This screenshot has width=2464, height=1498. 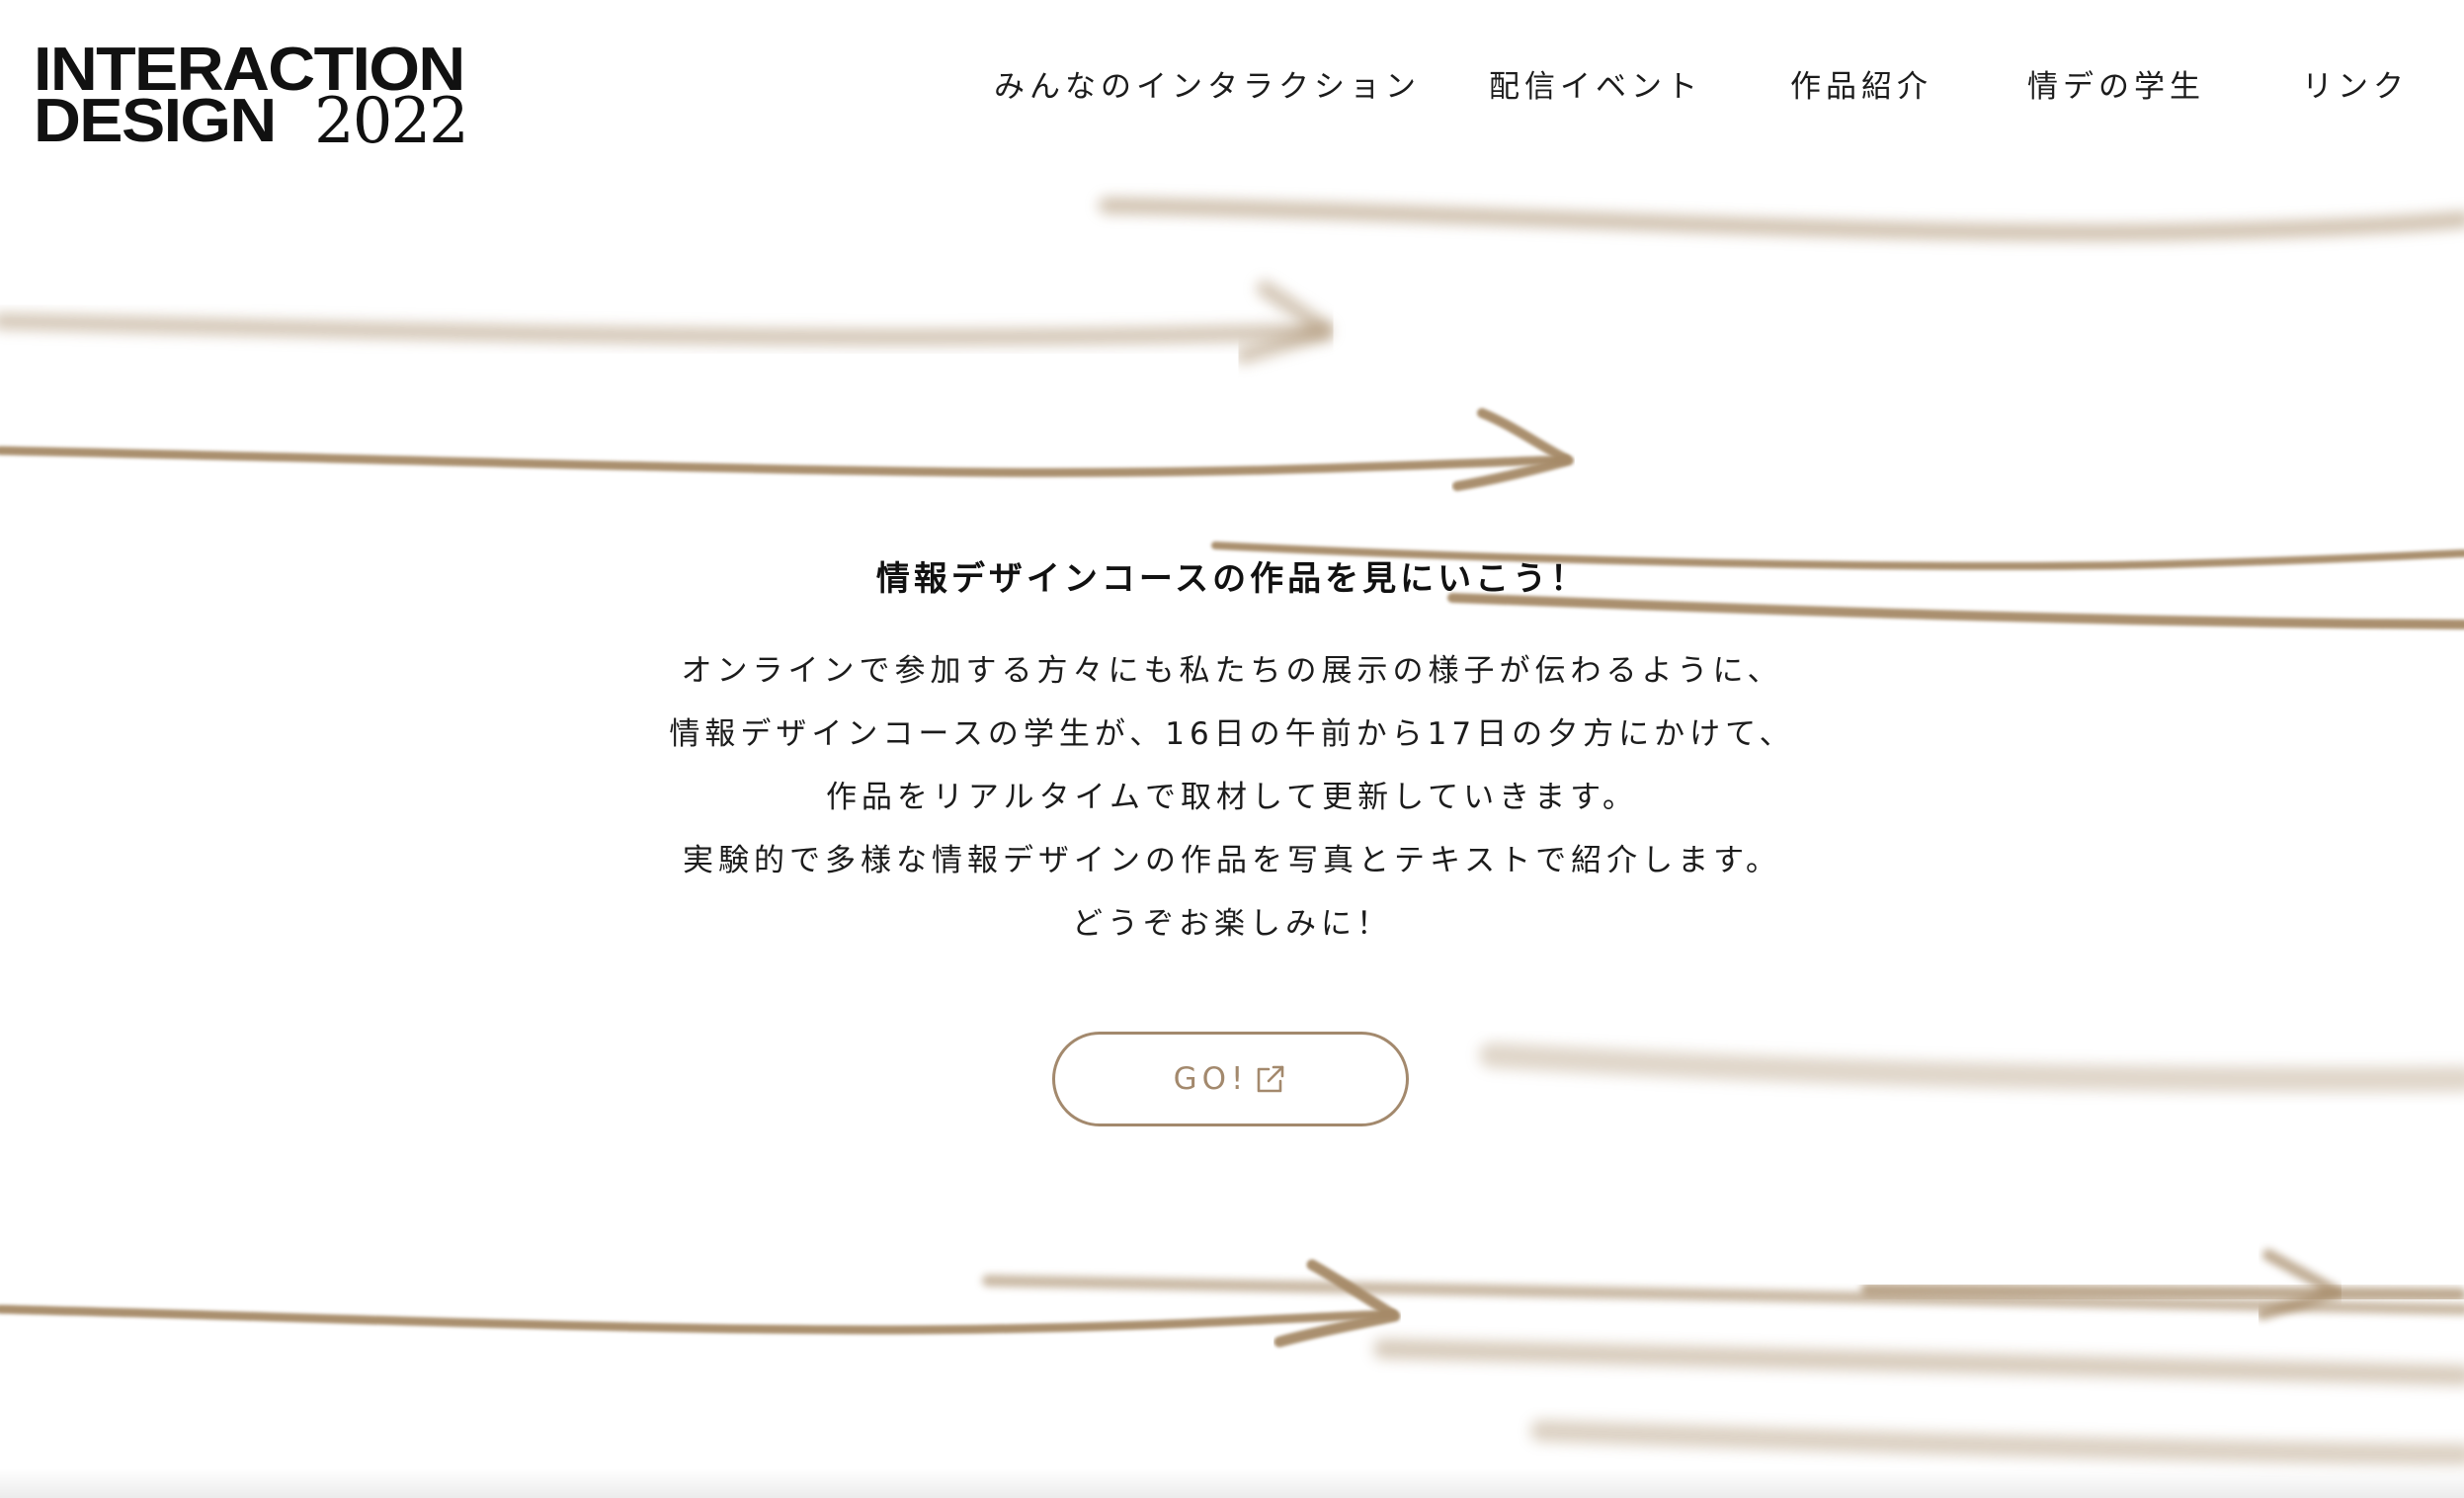 What do you see at coordinates (1211, 1079) in the screenshot?
I see `go-button-label: GO!` at bounding box center [1211, 1079].